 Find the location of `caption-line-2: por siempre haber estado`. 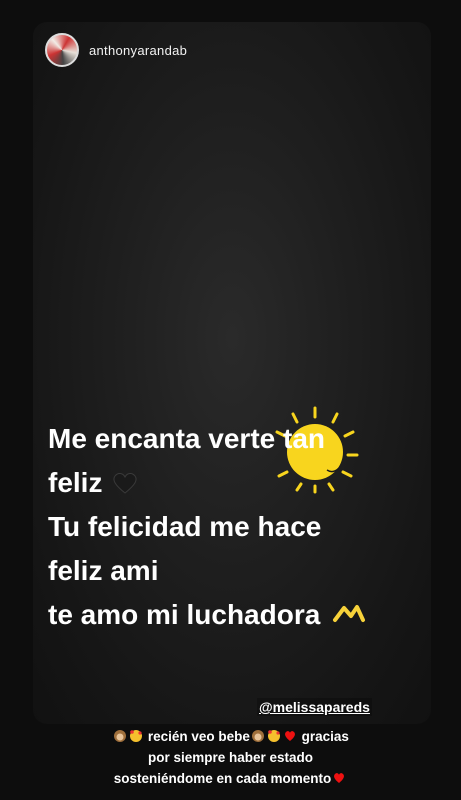

caption-line-2: por siempre haber estado is located at coordinates (230, 757).